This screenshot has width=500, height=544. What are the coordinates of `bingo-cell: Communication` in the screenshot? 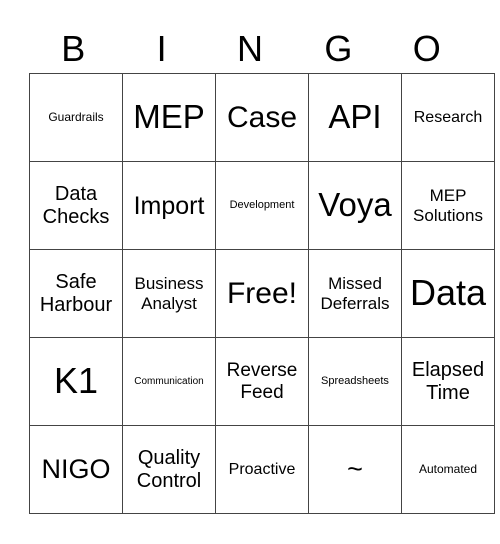 It's located at (169, 381).